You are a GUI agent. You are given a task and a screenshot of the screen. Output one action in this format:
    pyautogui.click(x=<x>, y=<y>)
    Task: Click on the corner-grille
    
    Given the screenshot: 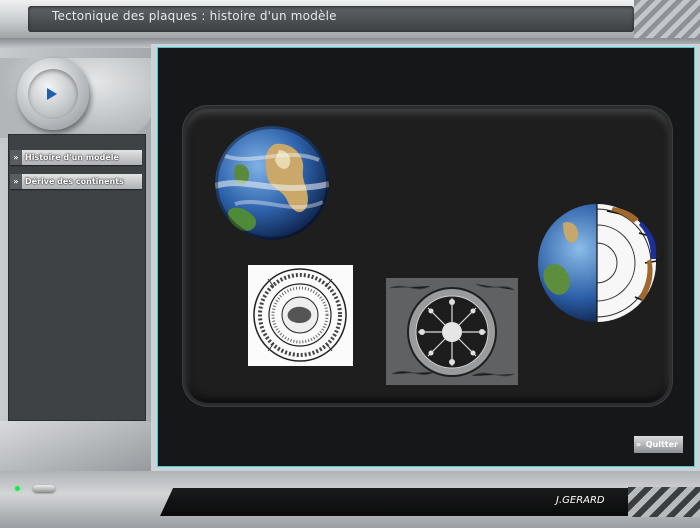 What is the action you would take?
    pyautogui.click(x=667, y=19)
    